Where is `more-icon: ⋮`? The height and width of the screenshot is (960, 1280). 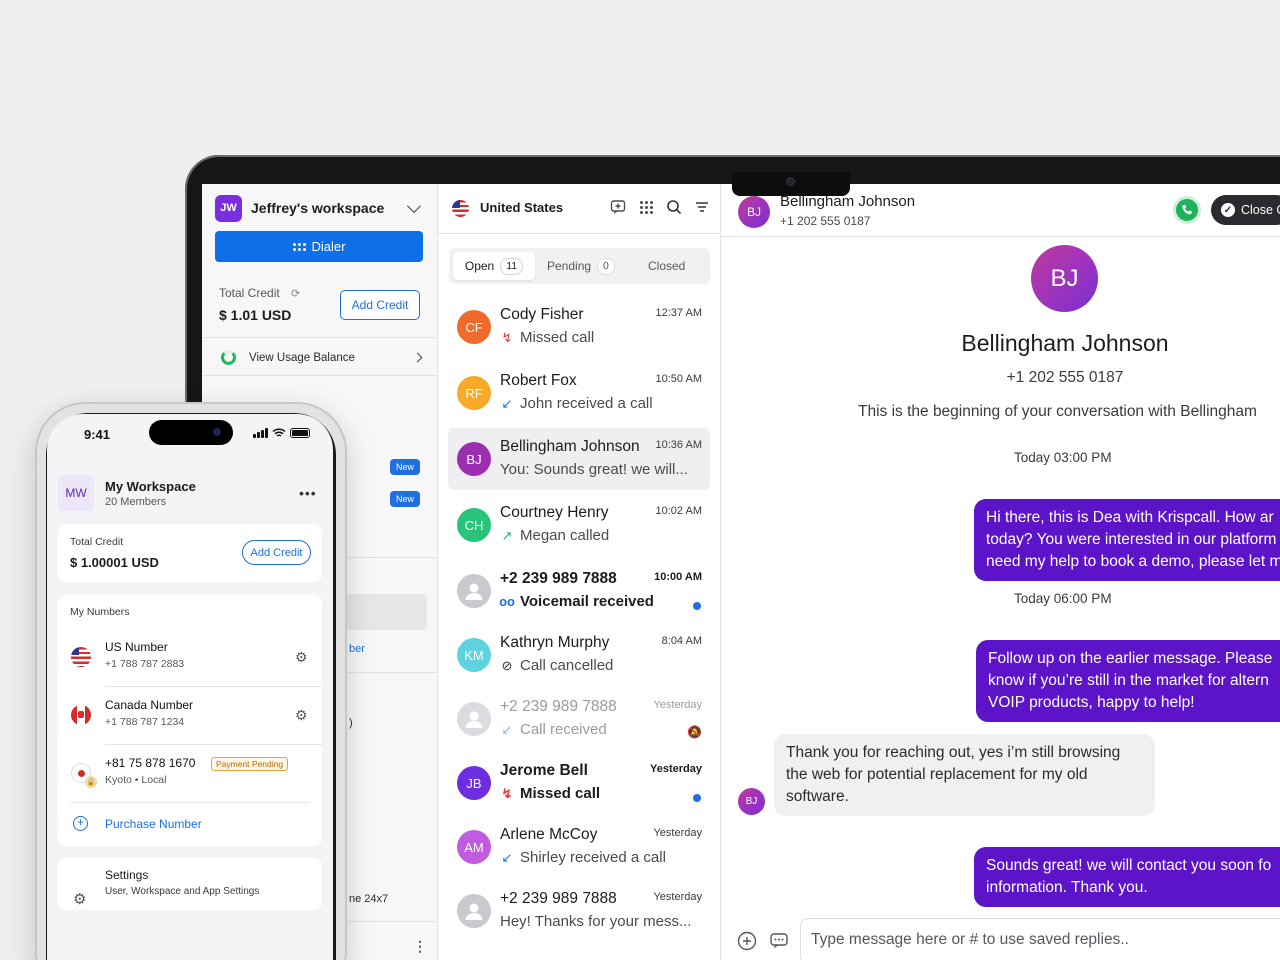
more-icon: ⋮ is located at coordinates (420, 946).